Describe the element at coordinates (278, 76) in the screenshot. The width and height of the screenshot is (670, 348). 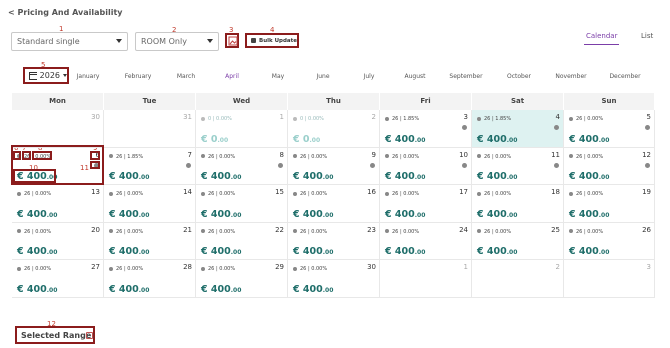
I see `month-may: May` at that location.